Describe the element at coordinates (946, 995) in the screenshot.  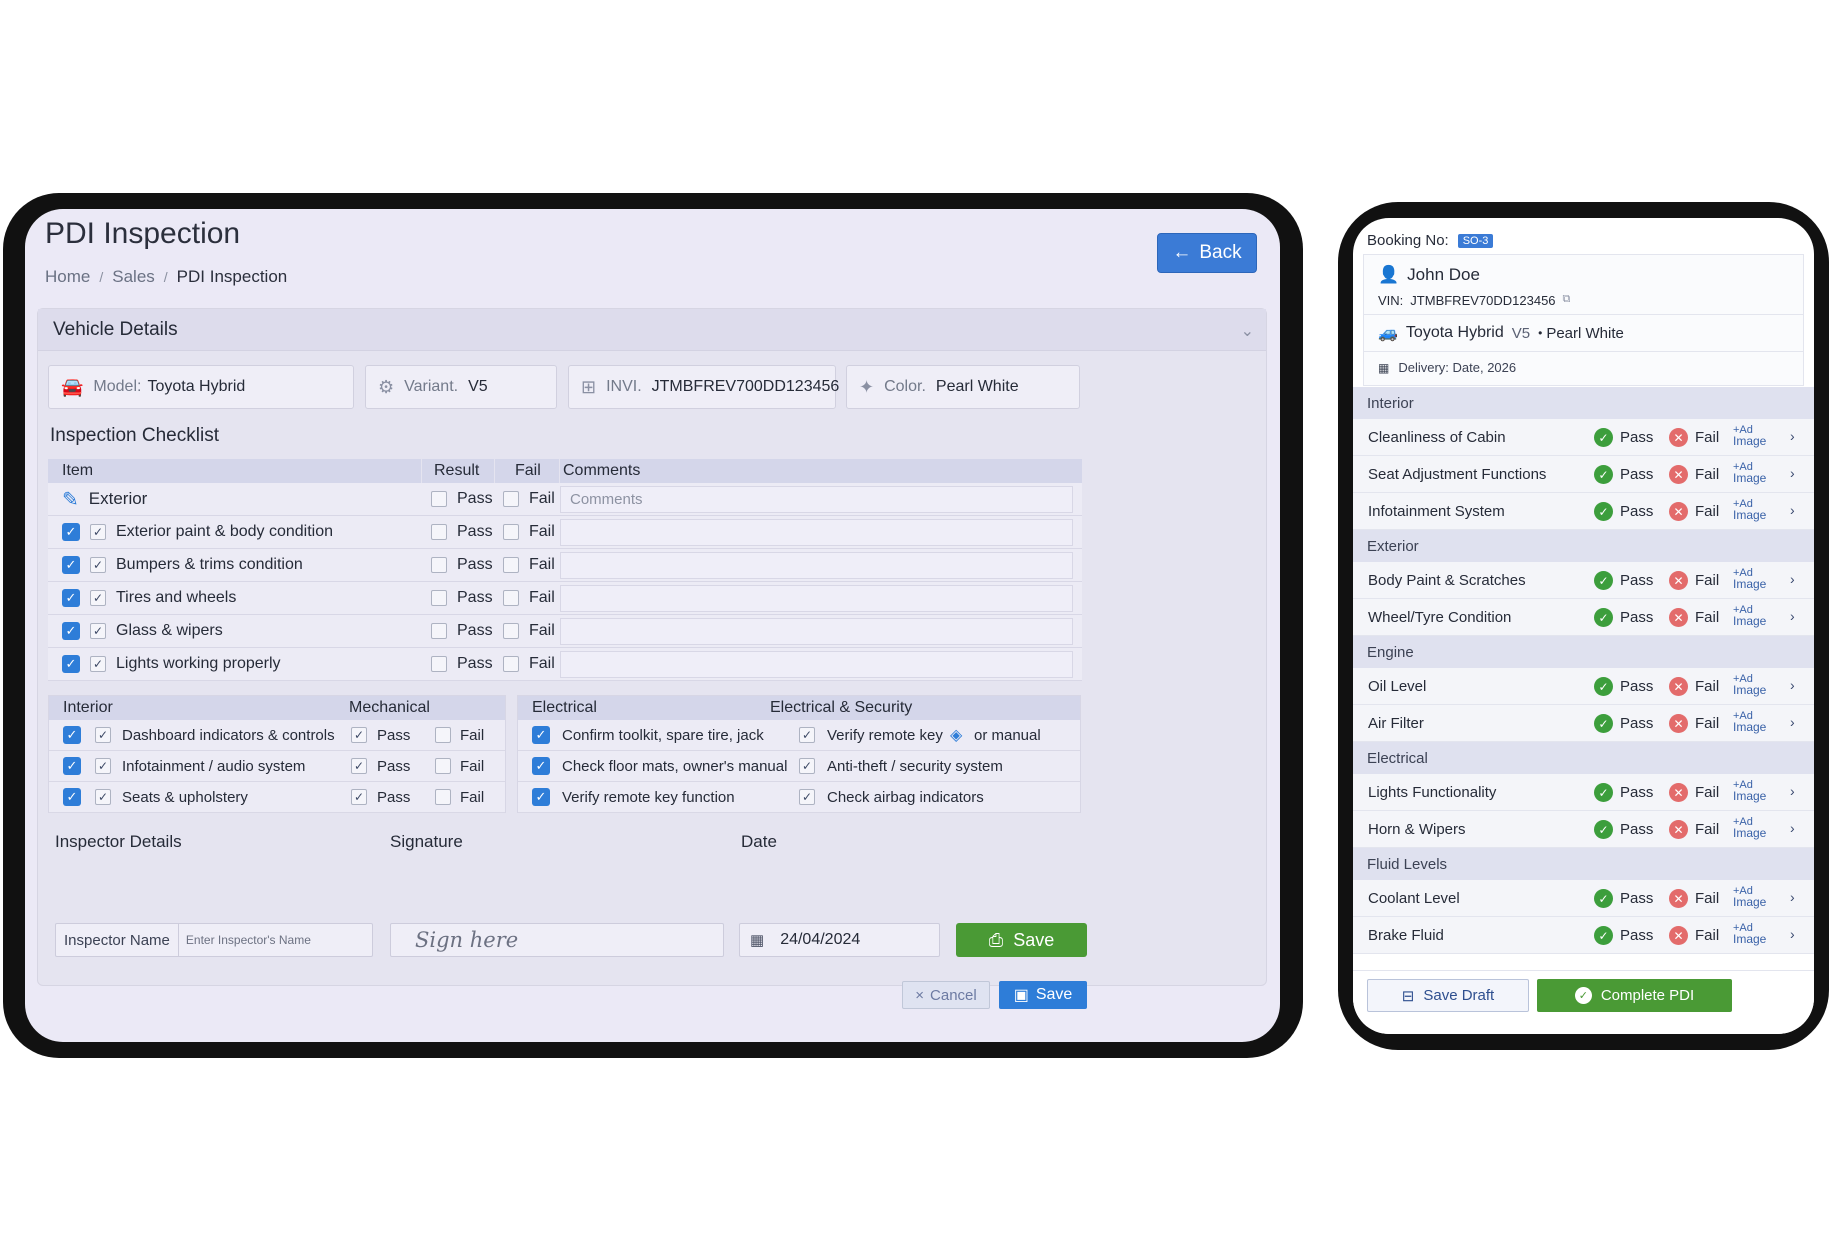
I see `cancel-button: × Cancel` at that location.